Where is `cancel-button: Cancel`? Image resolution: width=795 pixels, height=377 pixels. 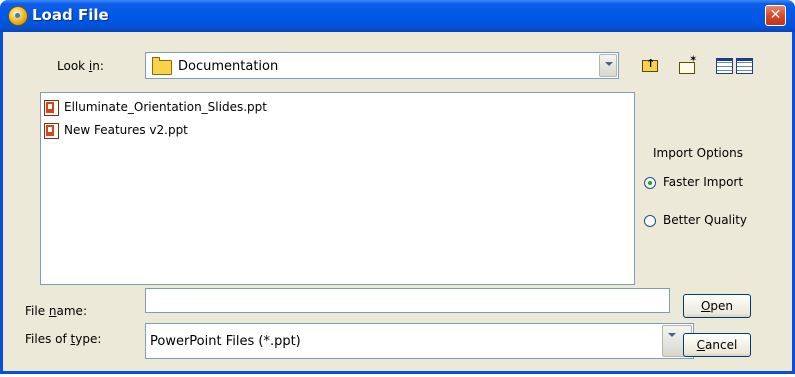
cancel-button: Cancel is located at coordinates (717, 345).